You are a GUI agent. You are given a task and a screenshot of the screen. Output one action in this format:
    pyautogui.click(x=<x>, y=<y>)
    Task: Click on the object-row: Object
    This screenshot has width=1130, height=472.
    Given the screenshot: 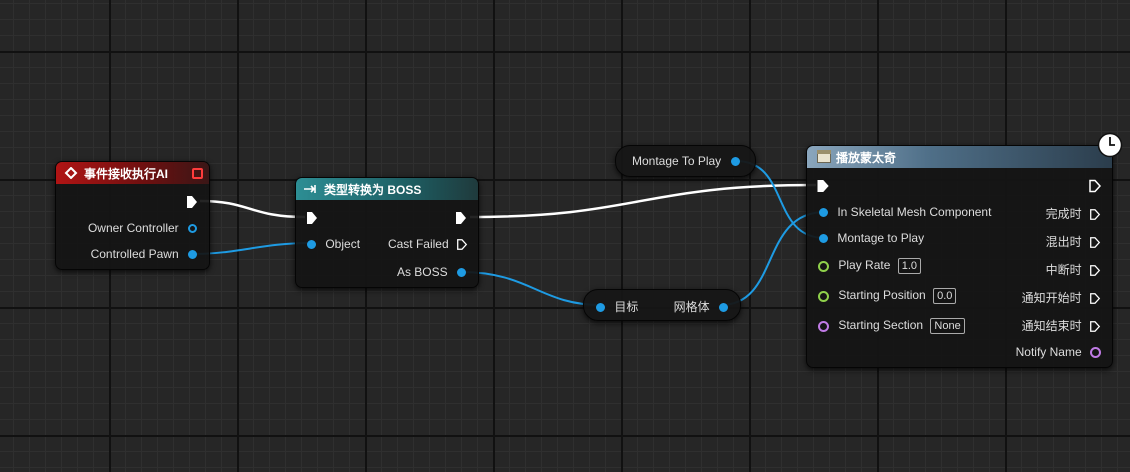 What is the action you would take?
    pyautogui.click(x=333, y=244)
    